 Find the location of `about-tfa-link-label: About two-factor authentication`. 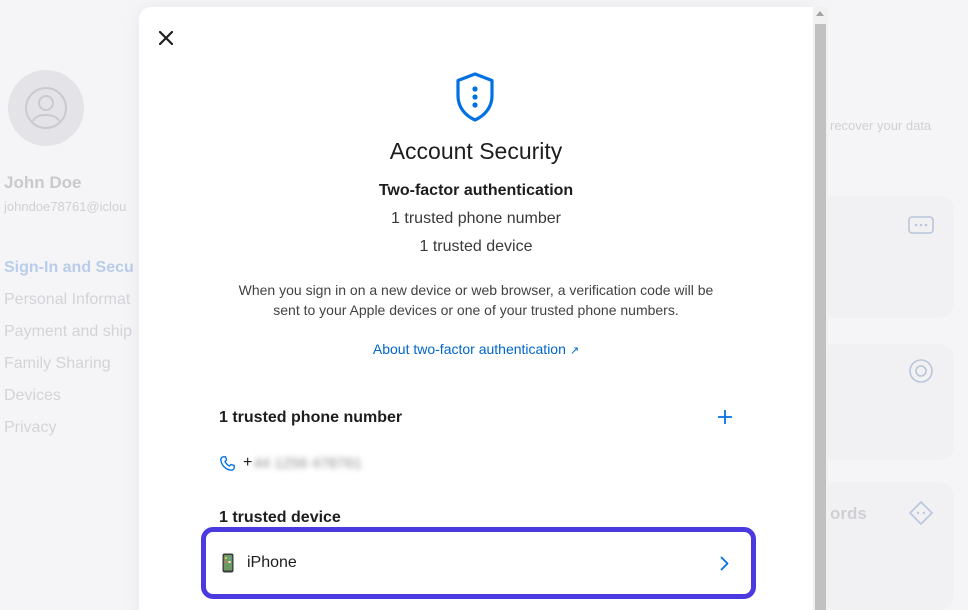

about-tfa-link-label: About two-factor authentication is located at coordinates (469, 349).